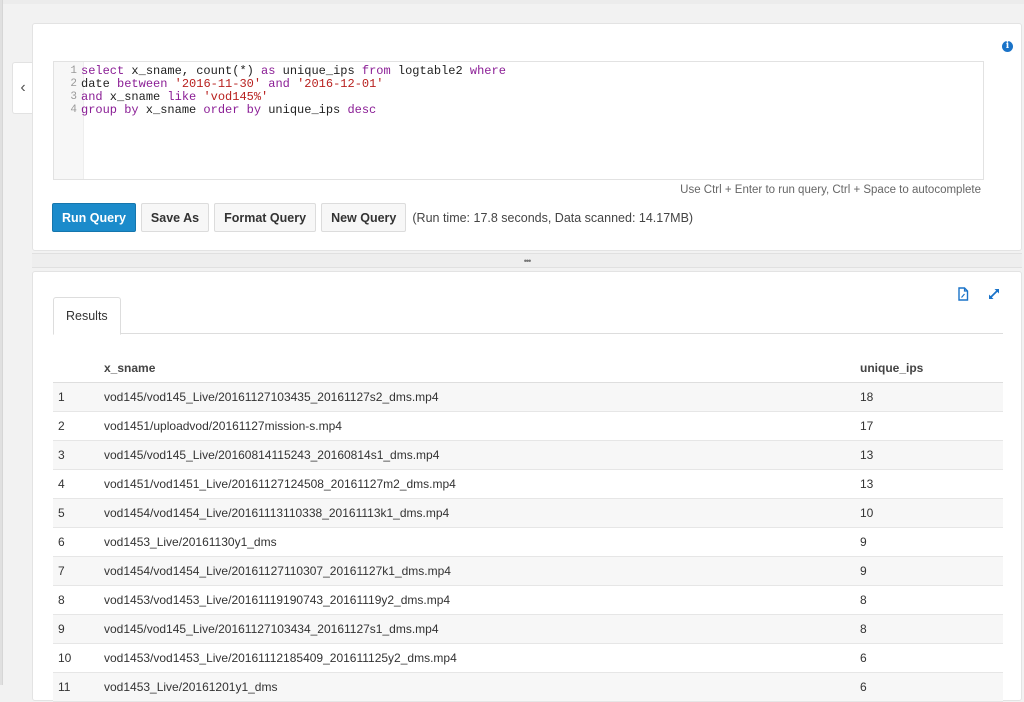 The height and width of the screenshot is (702, 1024). I want to click on table-row: 11 vod1453_Live/20161201y1_dms 6, so click(528, 687).